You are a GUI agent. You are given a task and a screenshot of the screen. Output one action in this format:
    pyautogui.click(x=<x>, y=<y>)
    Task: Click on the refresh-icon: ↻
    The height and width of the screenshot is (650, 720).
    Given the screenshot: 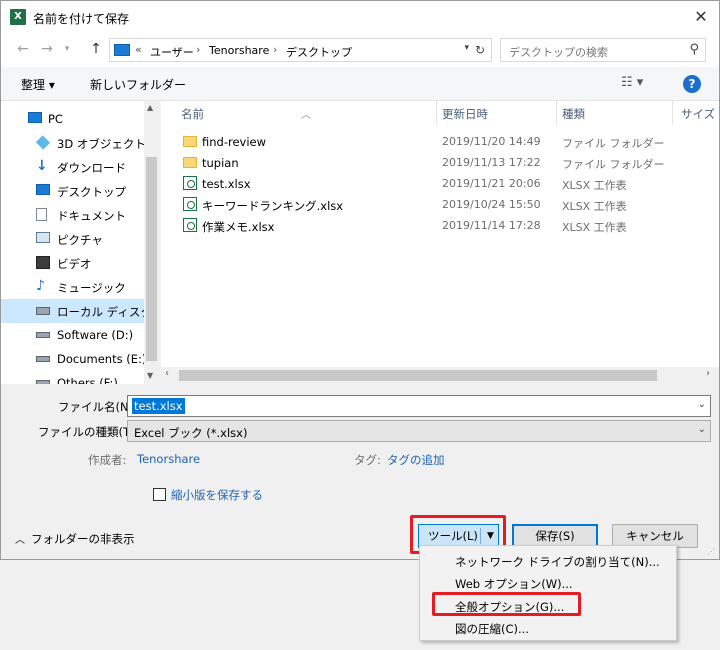 What is the action you would take?
    pyautogui.click(x=480, y=50)
    